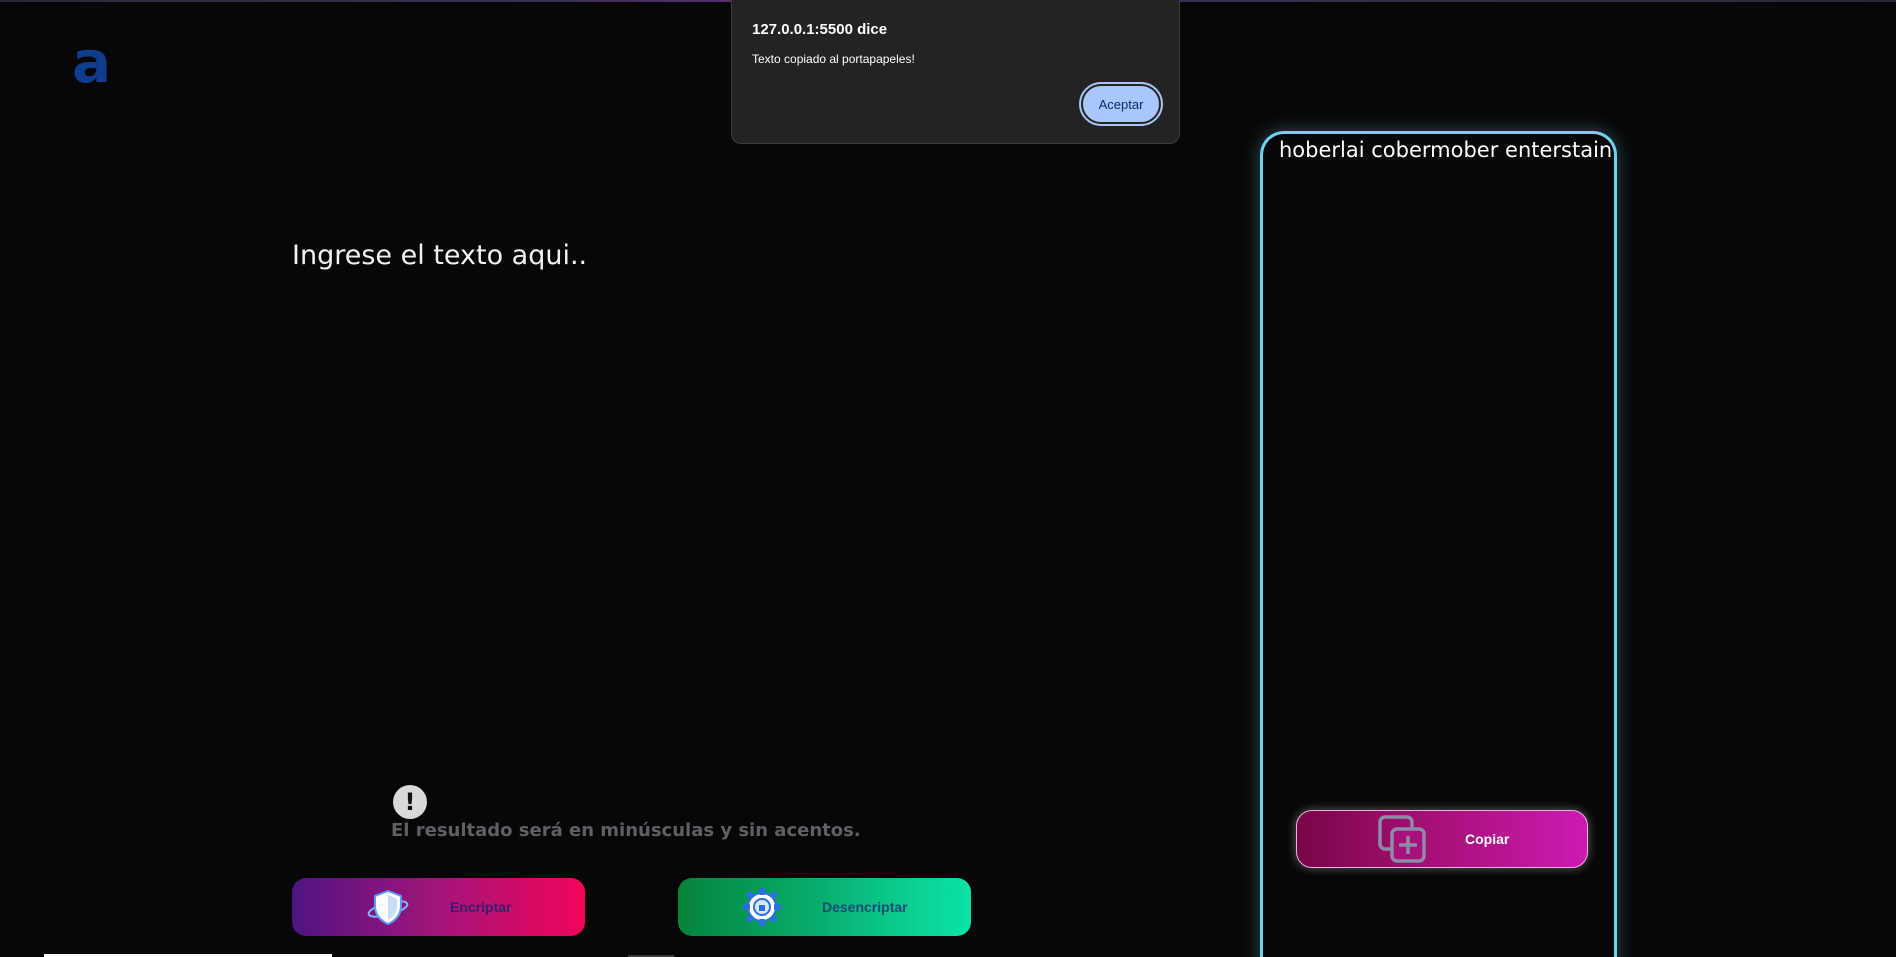  I want to click on encrypt-button: Encriptar, so click(438, 907).